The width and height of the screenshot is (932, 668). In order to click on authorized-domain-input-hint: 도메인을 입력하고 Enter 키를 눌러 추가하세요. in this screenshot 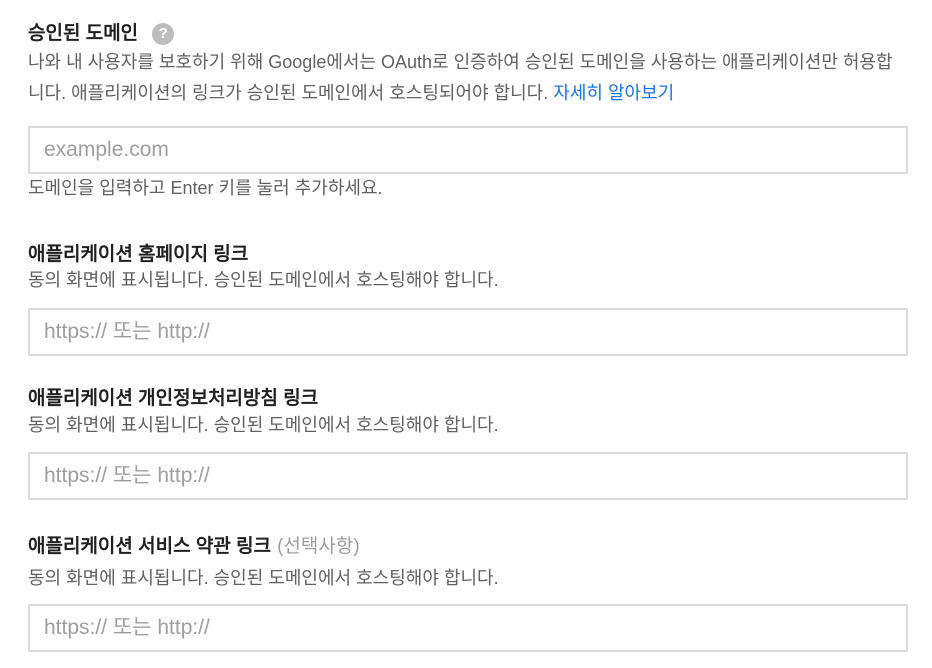, I will do `click(205, 188)`.